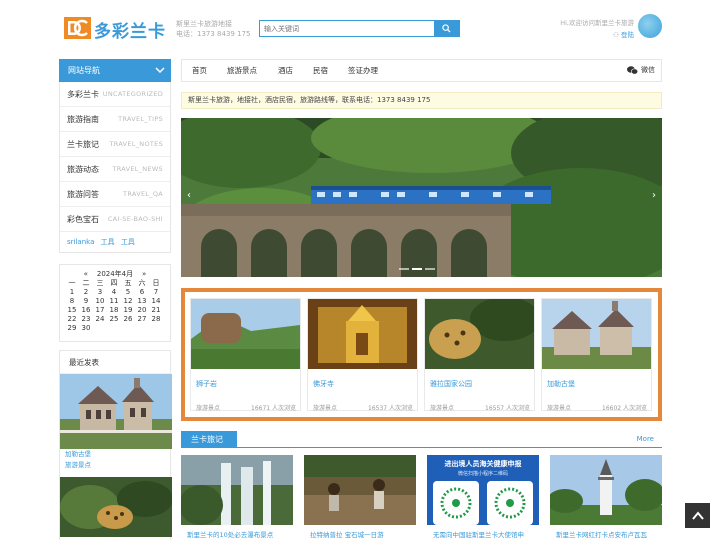  I want to click on tag-link: srilanka, so click(80, 242).